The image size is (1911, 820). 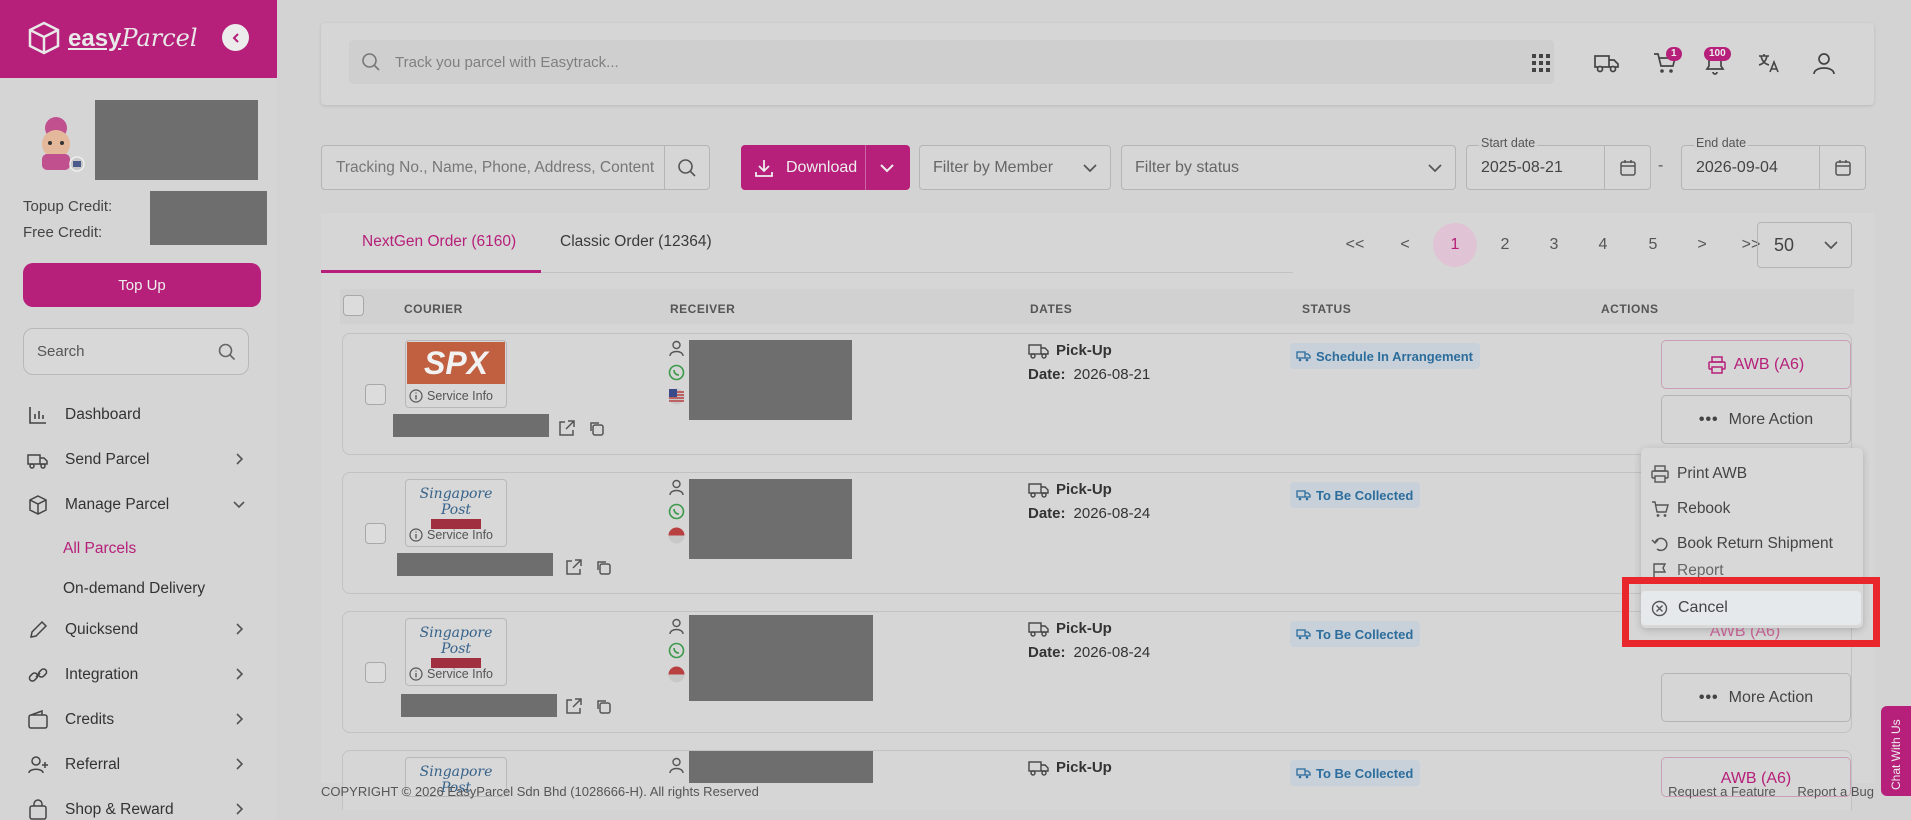 What do you see at coordinates (227, 351) in the screenshot?
I see `search-icon` at bounding box center [227, 351].